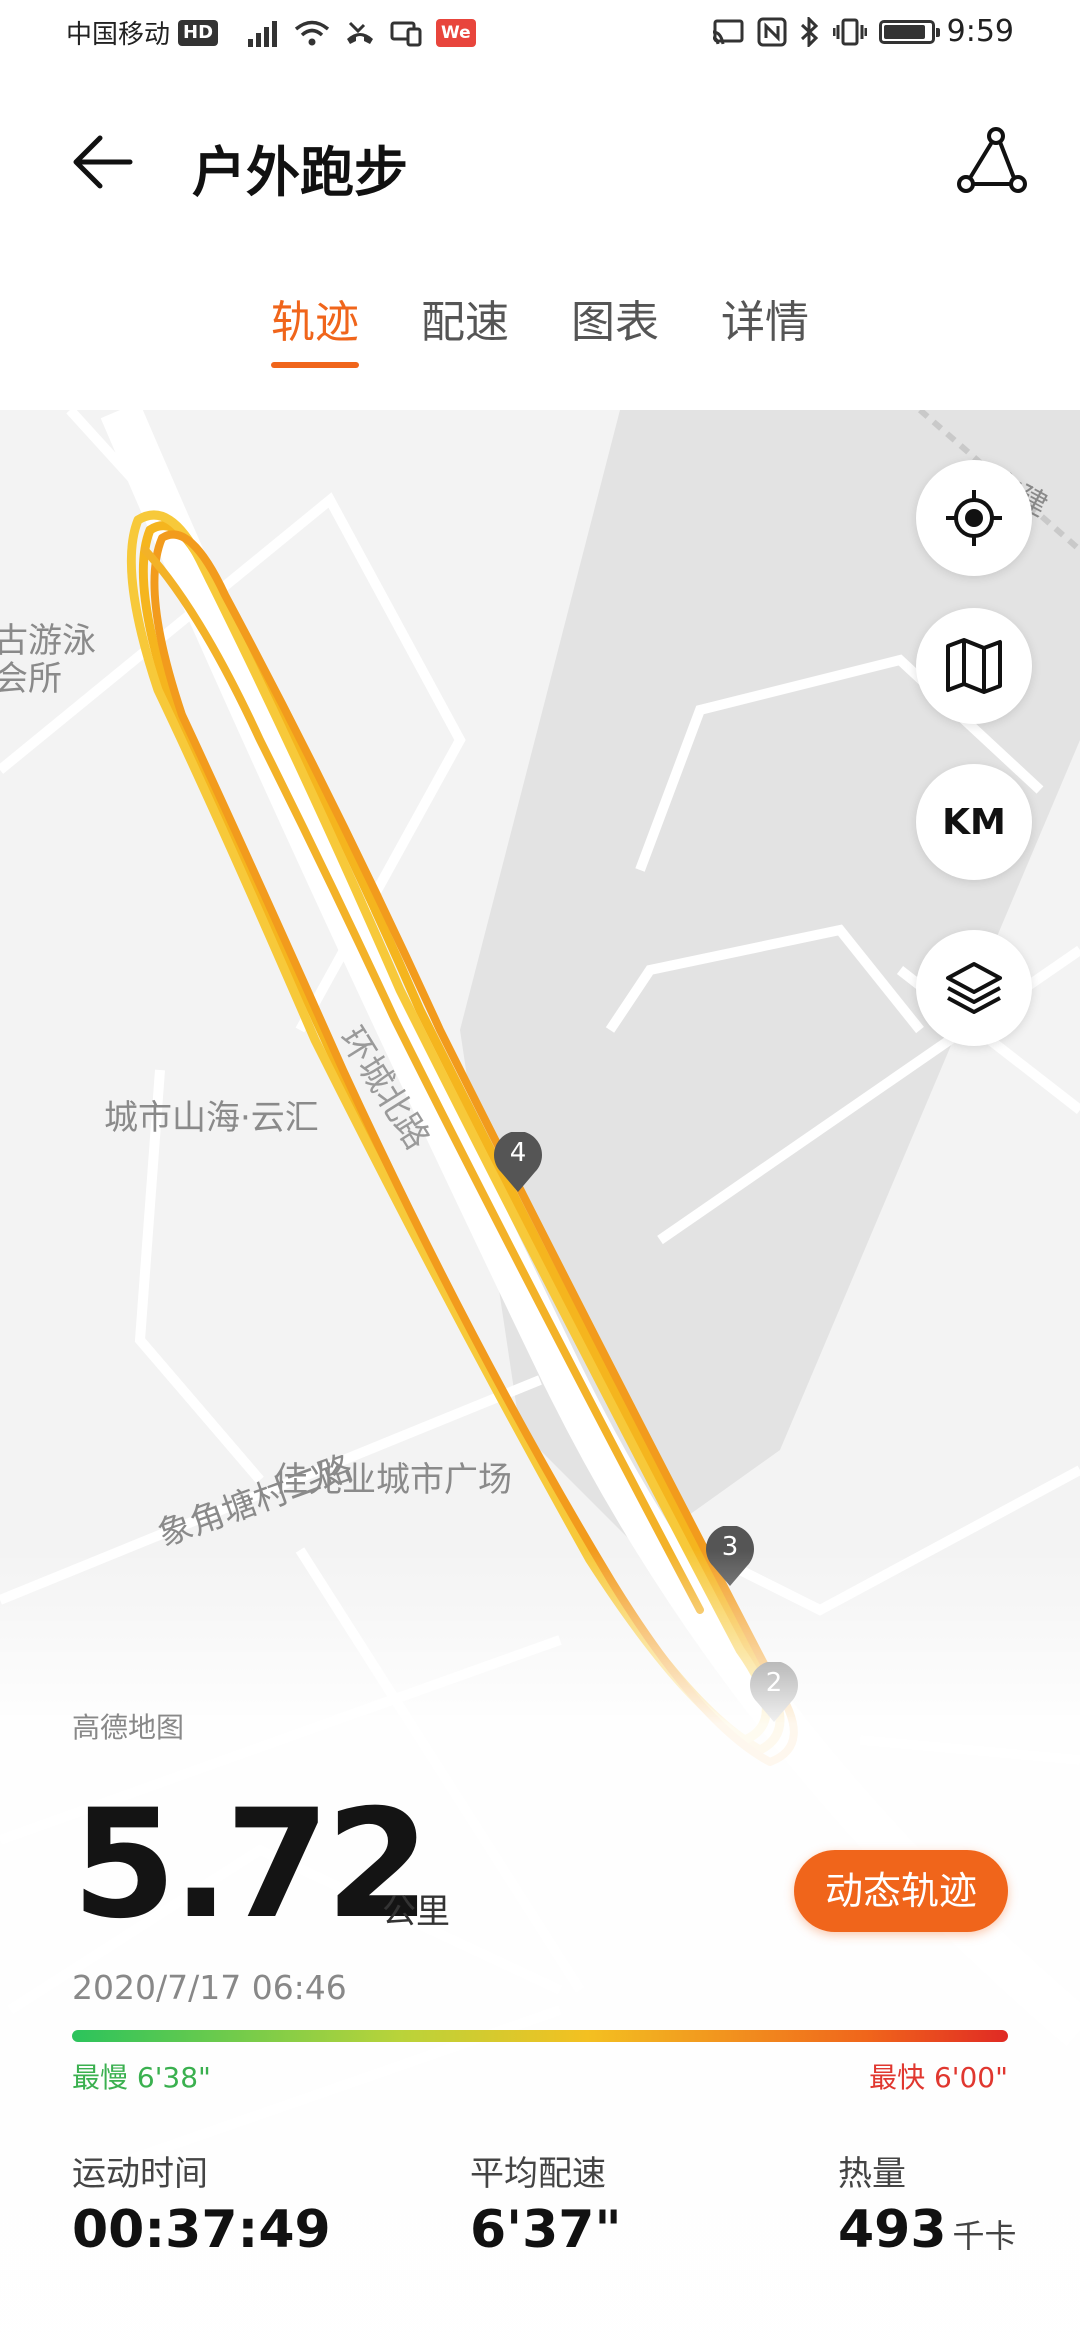 The image size is (1080, 2340). Describe the element at coordinates (198, 32) in the screenshot. I see `hd-badge: HD` at that location.